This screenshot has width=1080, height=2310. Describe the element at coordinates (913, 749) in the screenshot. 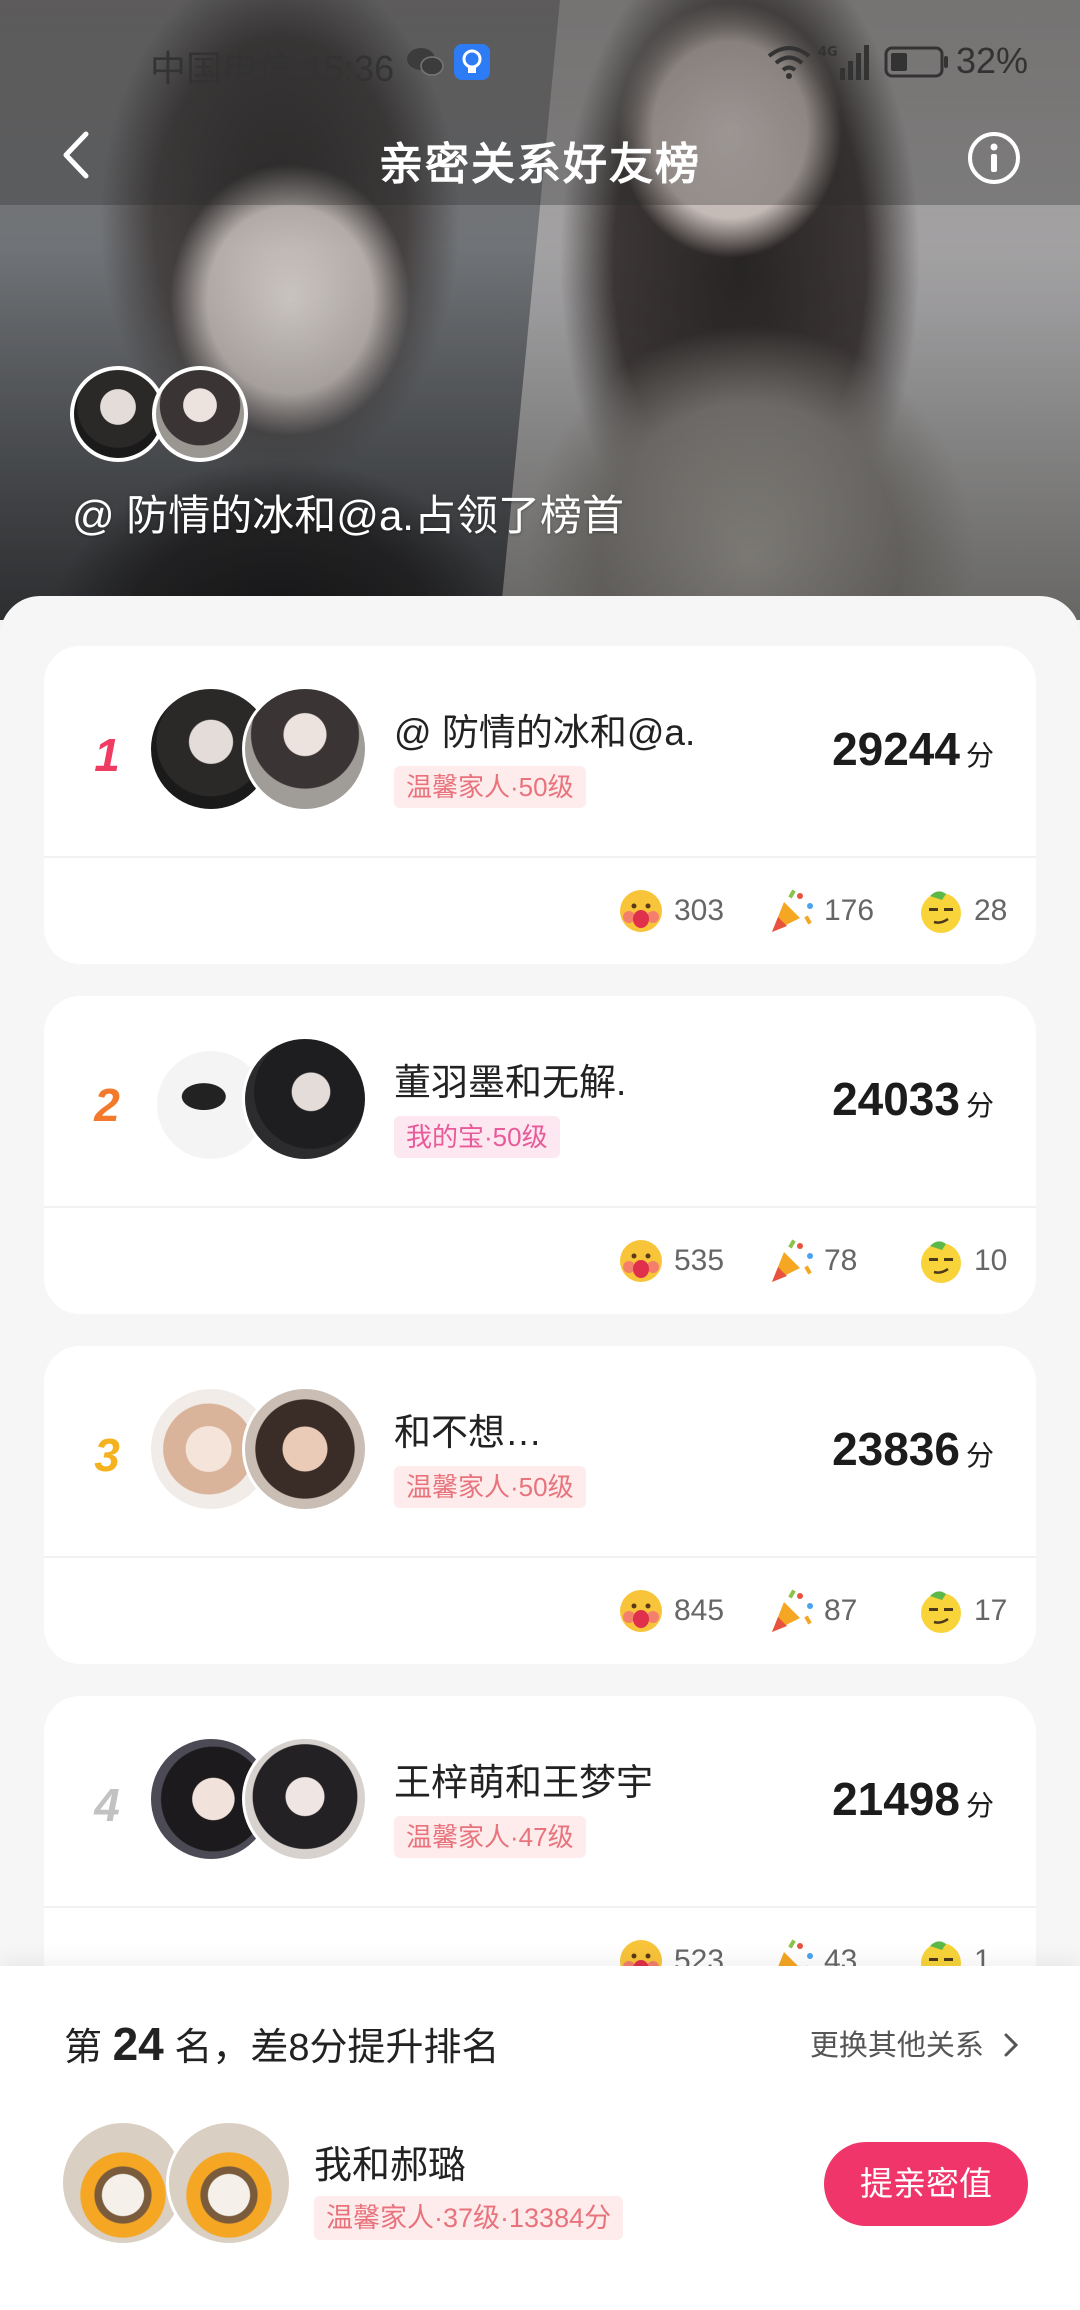

I see `intimacy-score: 29244 分` at that location.